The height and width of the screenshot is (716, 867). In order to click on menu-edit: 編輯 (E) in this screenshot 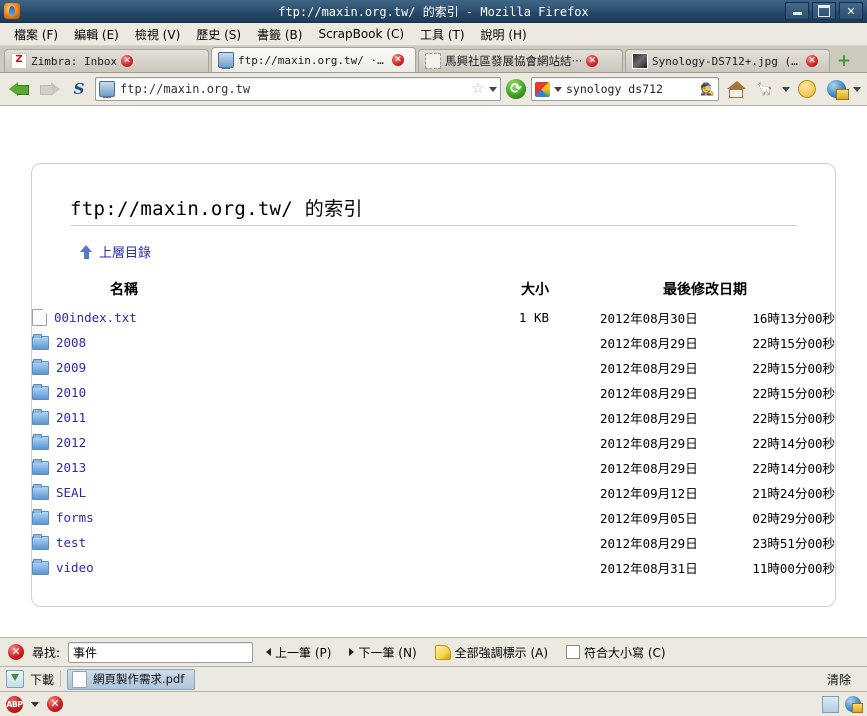, I will do `click(96, 34)`.